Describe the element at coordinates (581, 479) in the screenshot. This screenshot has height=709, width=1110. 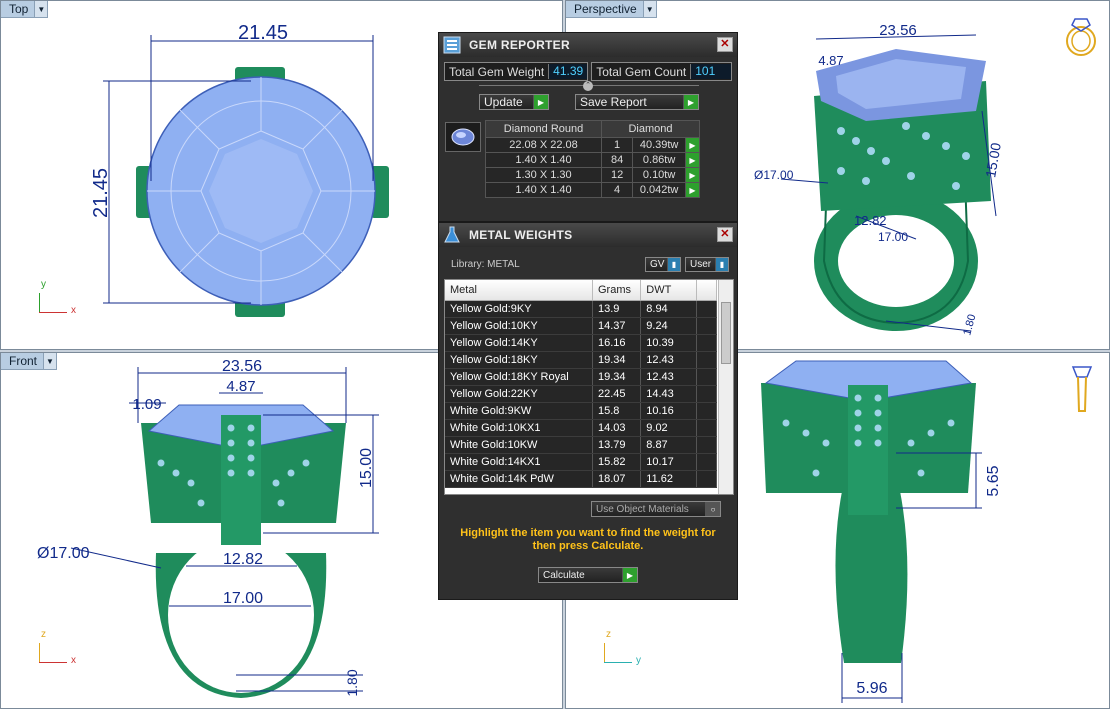
I see `metal-row: White Gold:14K PdW 18.07 11.62` at that location.